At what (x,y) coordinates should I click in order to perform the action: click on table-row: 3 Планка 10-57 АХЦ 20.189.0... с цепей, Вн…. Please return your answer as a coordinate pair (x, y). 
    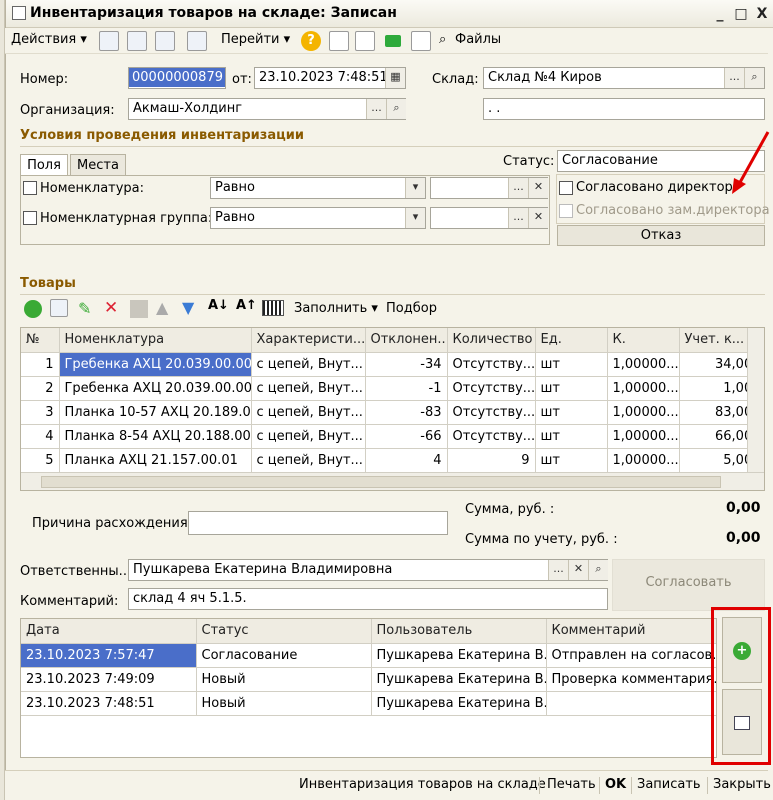
    Looking at the image, I should click on (392, 412).